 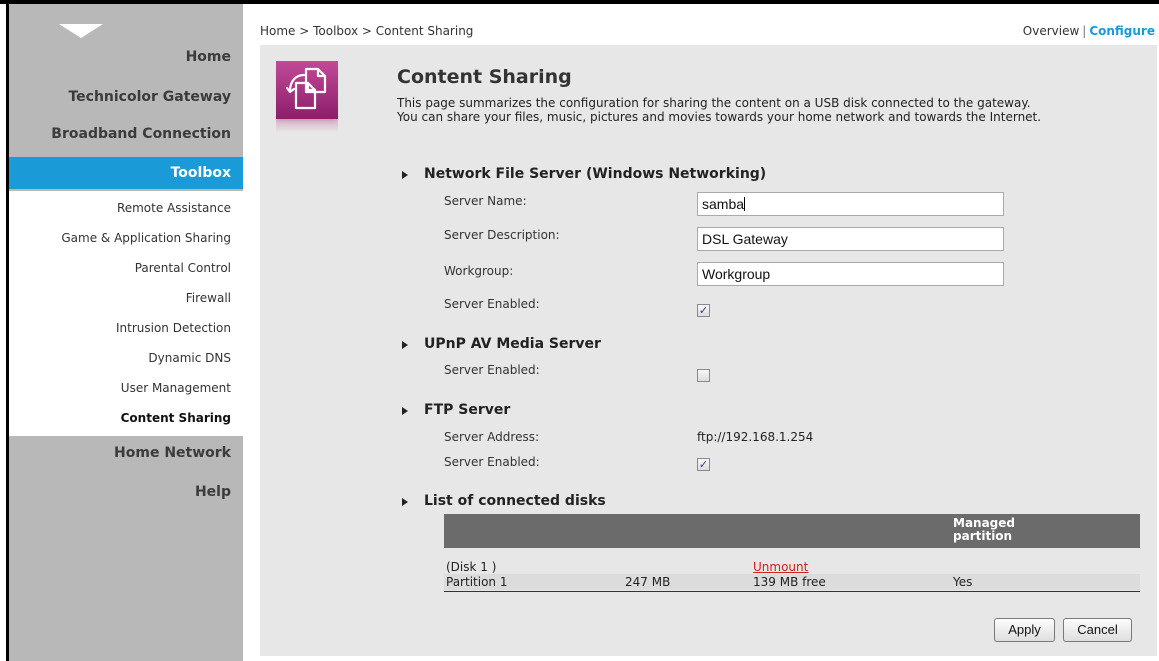 What do you see at coordinates (141, 134) in the screenshot?
I see `nav-broadband-connection: Broadband Connection` at bounding box center [141, 134].